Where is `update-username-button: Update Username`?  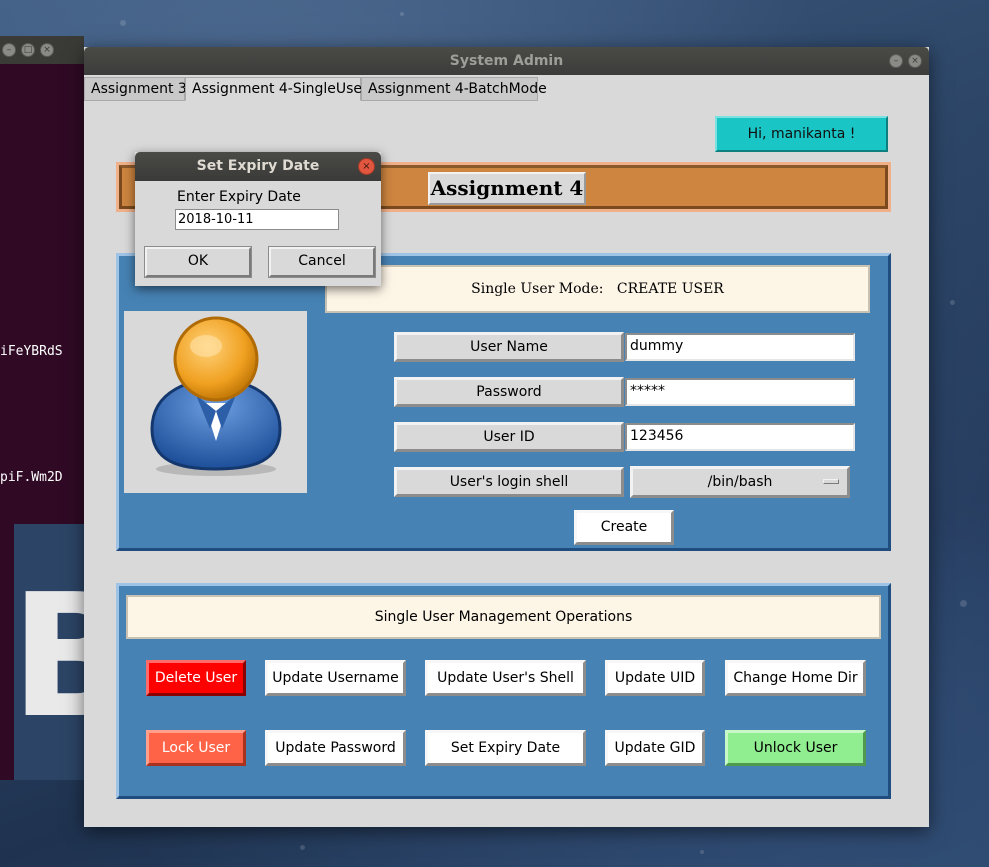 update-username-button: Update Username is located at coordinates (335, 678).